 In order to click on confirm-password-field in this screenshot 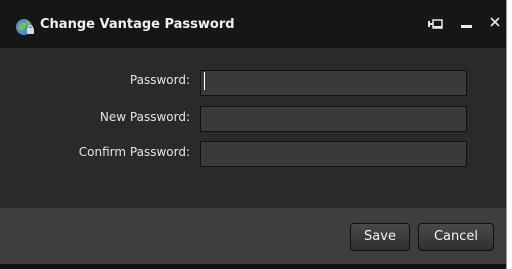, I will do `click(333, 154)`.